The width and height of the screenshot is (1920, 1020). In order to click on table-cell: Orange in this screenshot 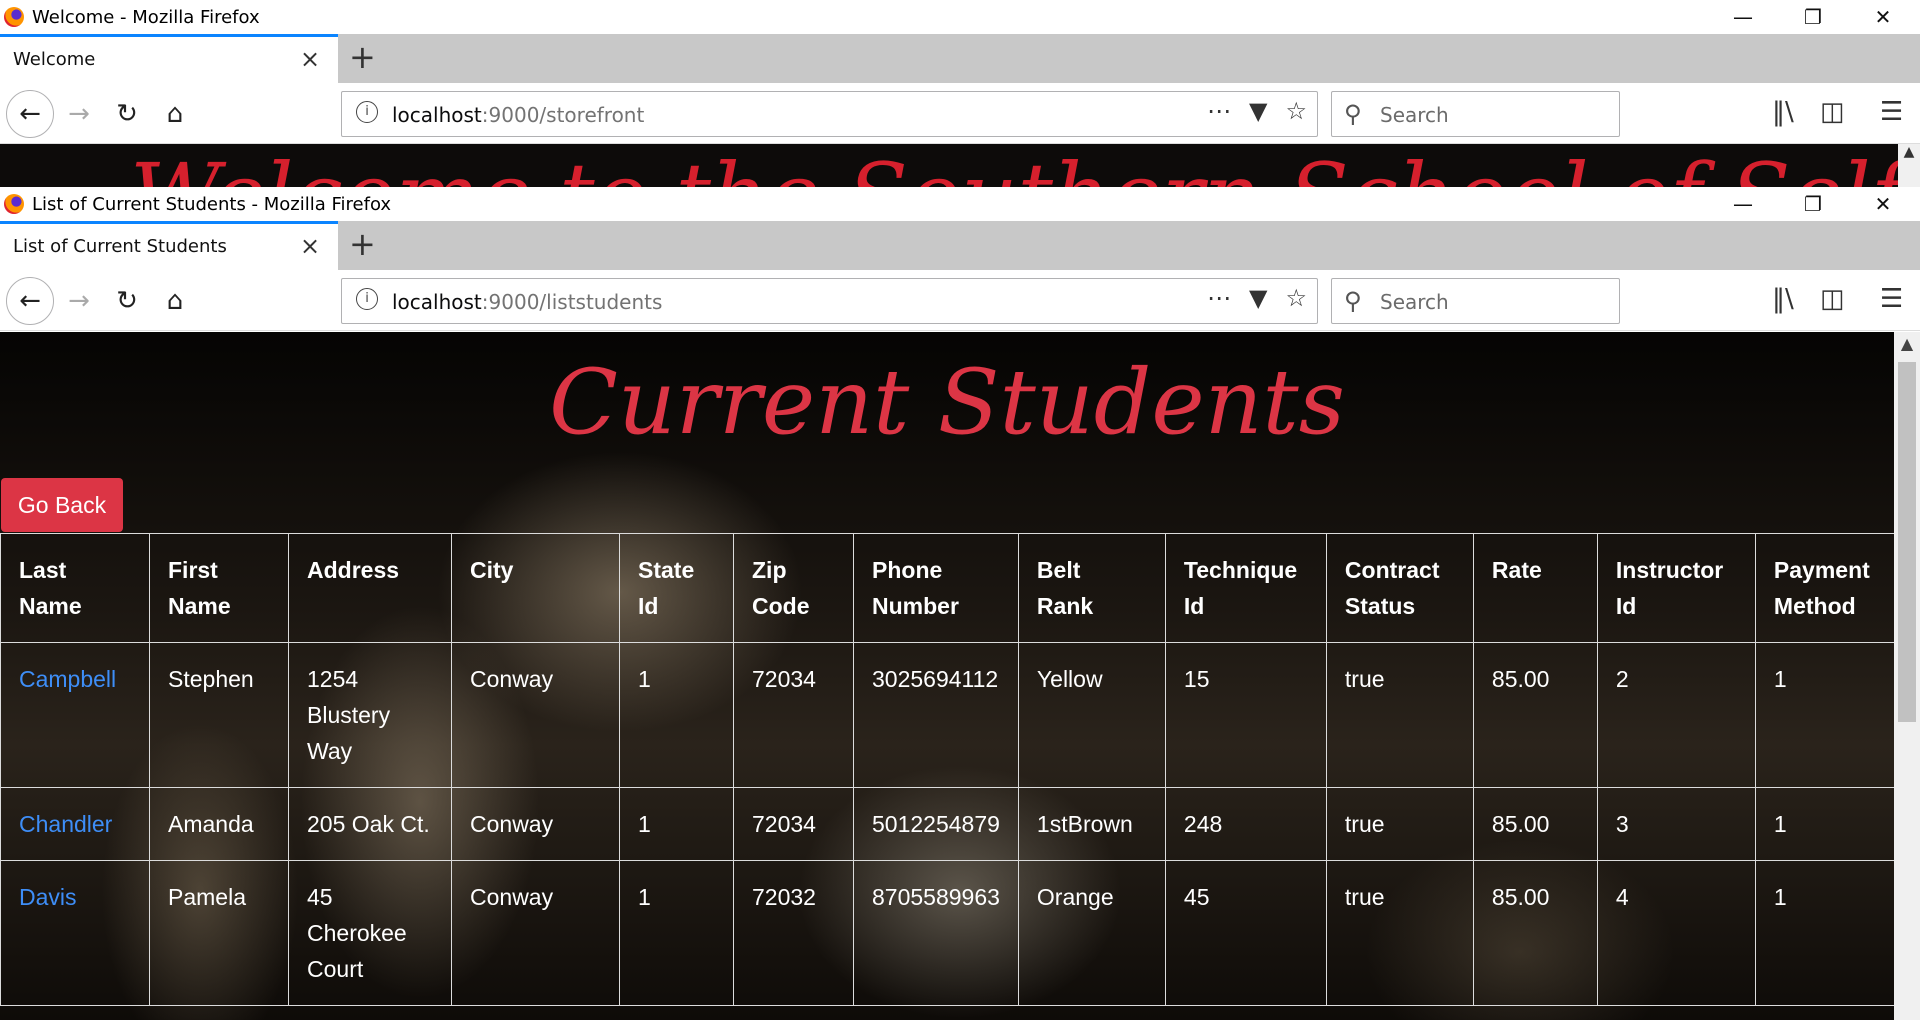, I will do `click(1091, 933)`.